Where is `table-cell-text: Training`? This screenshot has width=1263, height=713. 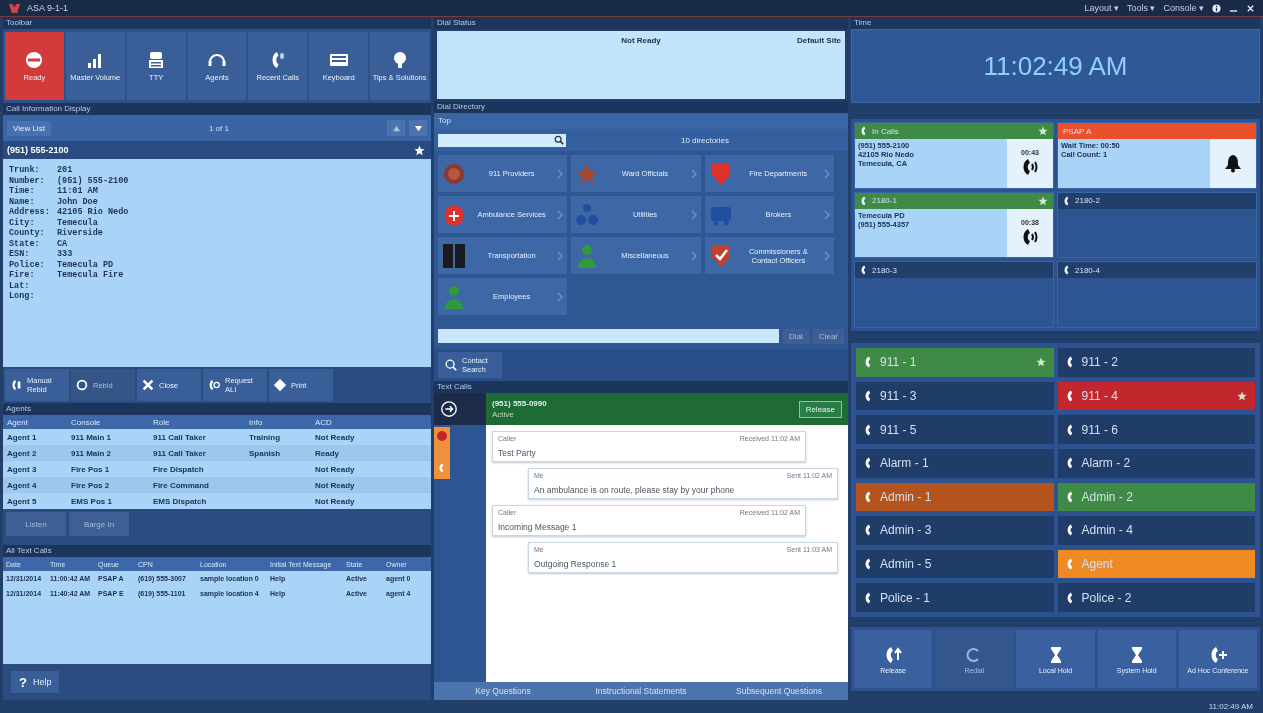
table-cell-text: Training is located at coordinates (265, 437).